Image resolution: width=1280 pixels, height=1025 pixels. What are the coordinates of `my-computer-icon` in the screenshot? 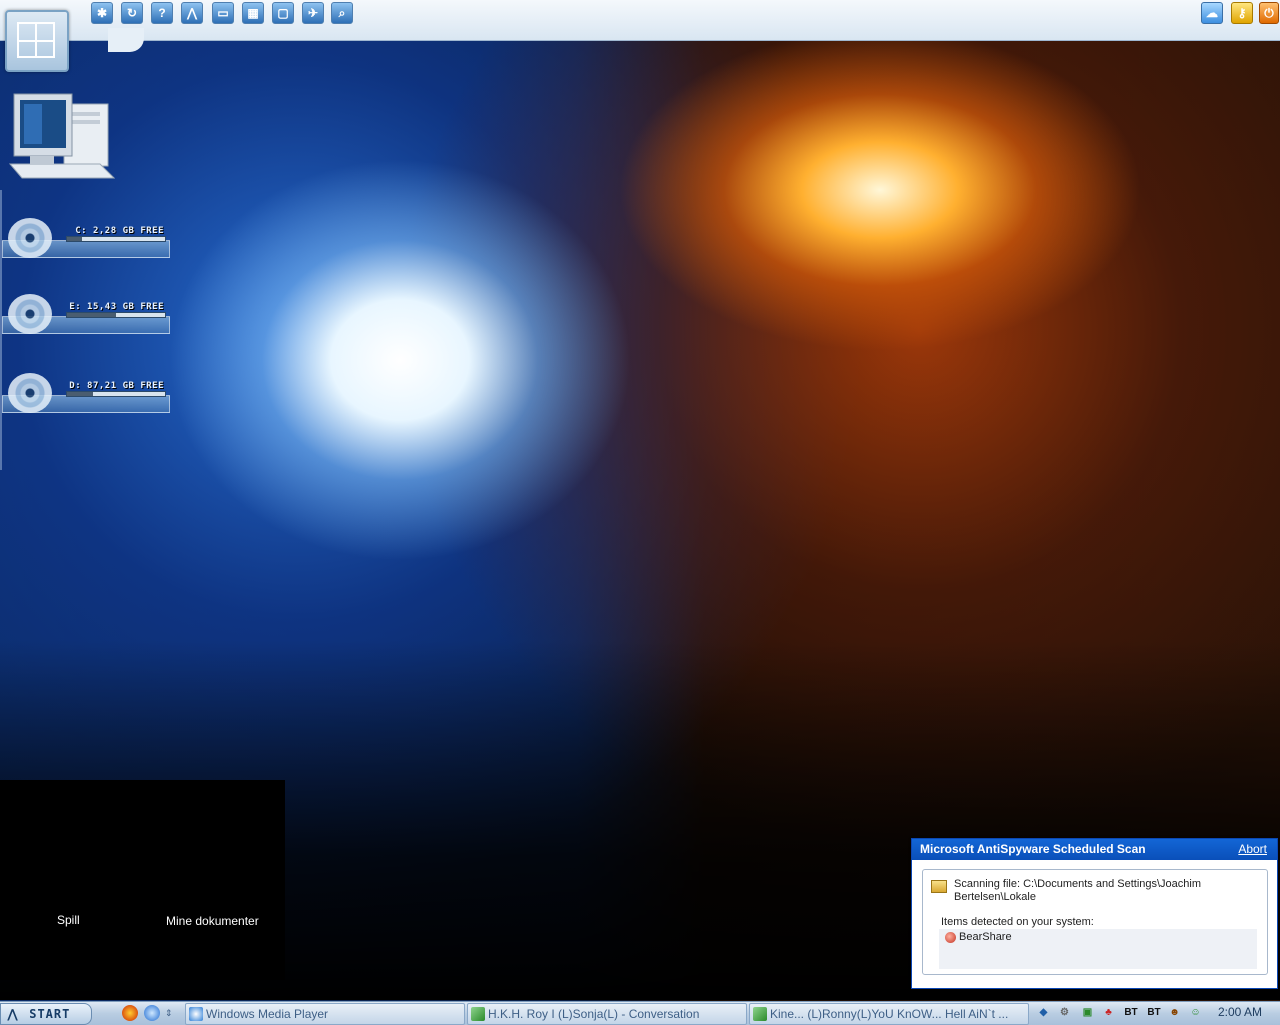 It's located at (58, 142).